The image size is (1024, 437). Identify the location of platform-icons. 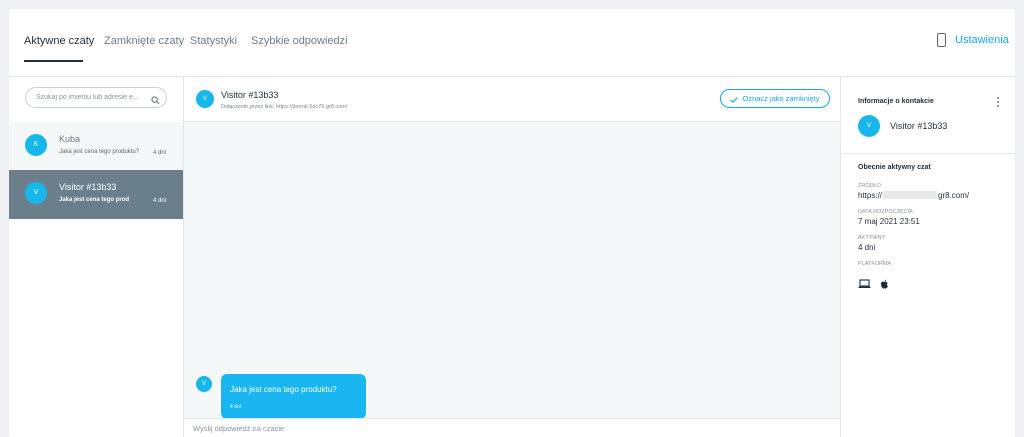
(873, 285).